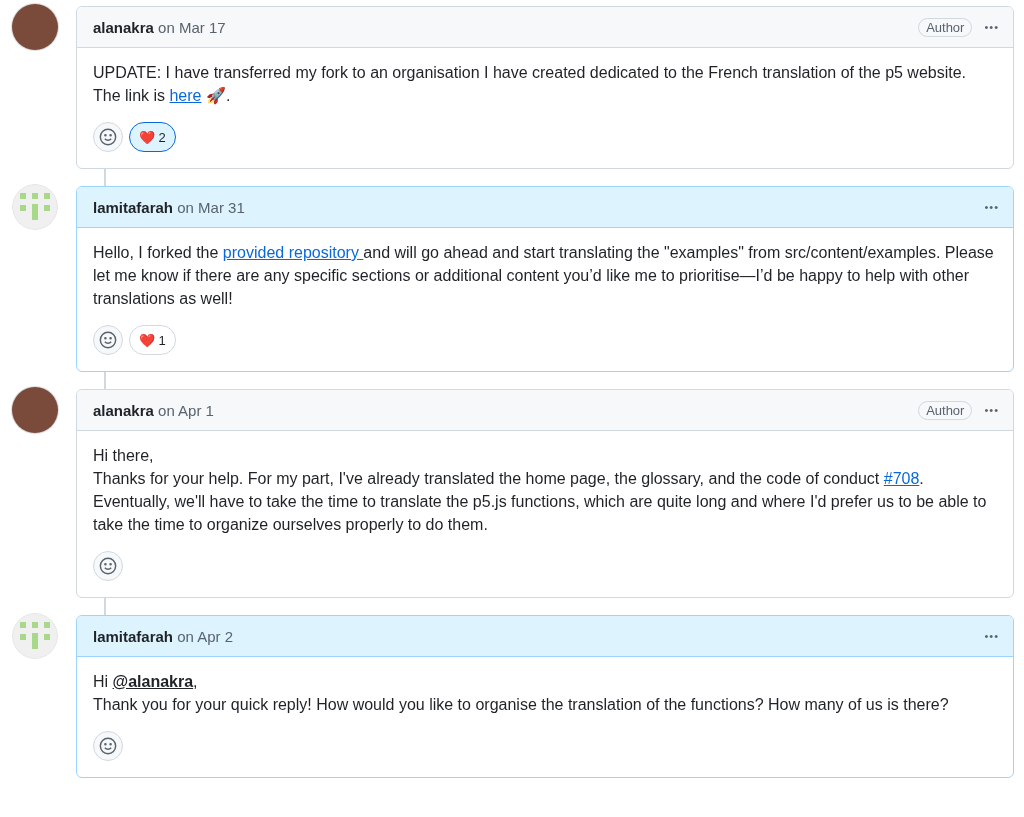 The width and height of the screenshot is (1024, 817). Describe the element at coordinates (544, 276) in the screenshot. I see `comment-text: Hello, I forked the provided repository and will go ahead and start translating the "examples" from src/content/examples. Please let me know if there are any specific sections or additional content you’d like me to prioritise—I’d be happy to help with other translations as well!` at that location.